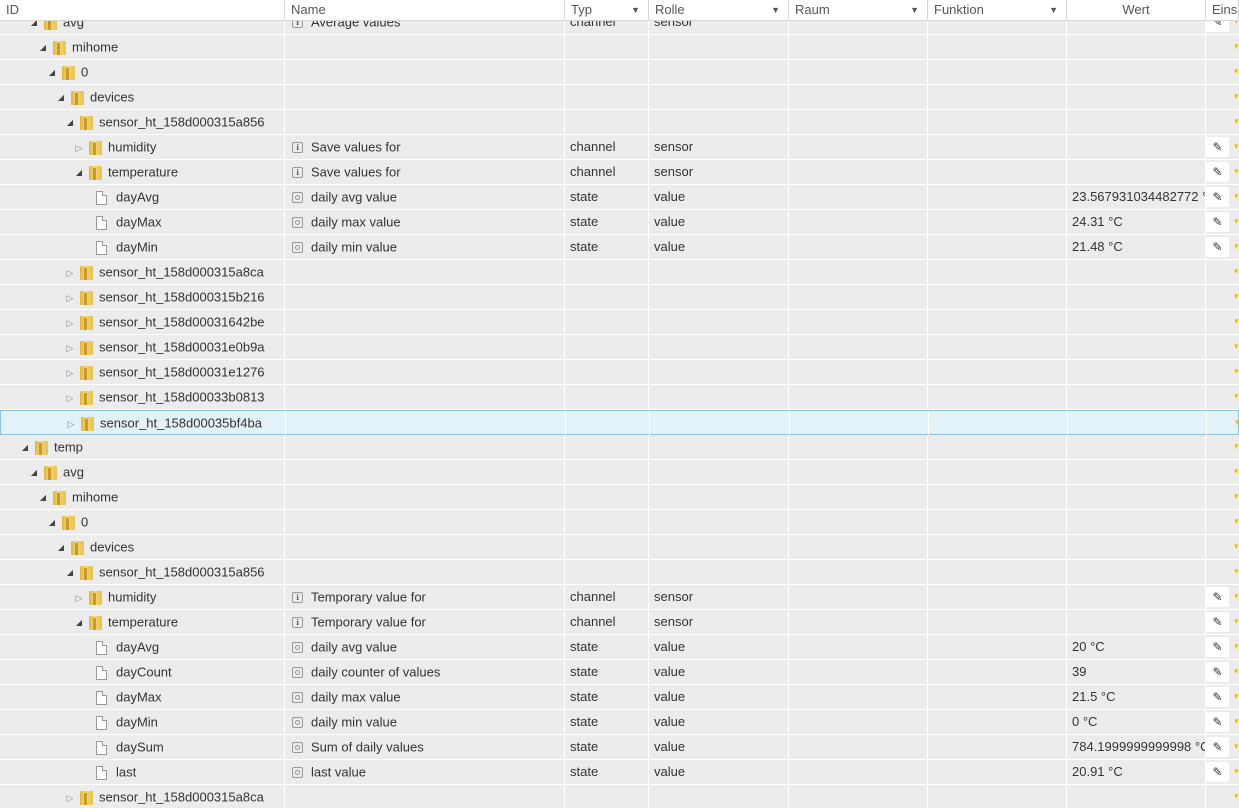 The image size is (1239, 808). I want to click on type-cell, so click(607, 572).